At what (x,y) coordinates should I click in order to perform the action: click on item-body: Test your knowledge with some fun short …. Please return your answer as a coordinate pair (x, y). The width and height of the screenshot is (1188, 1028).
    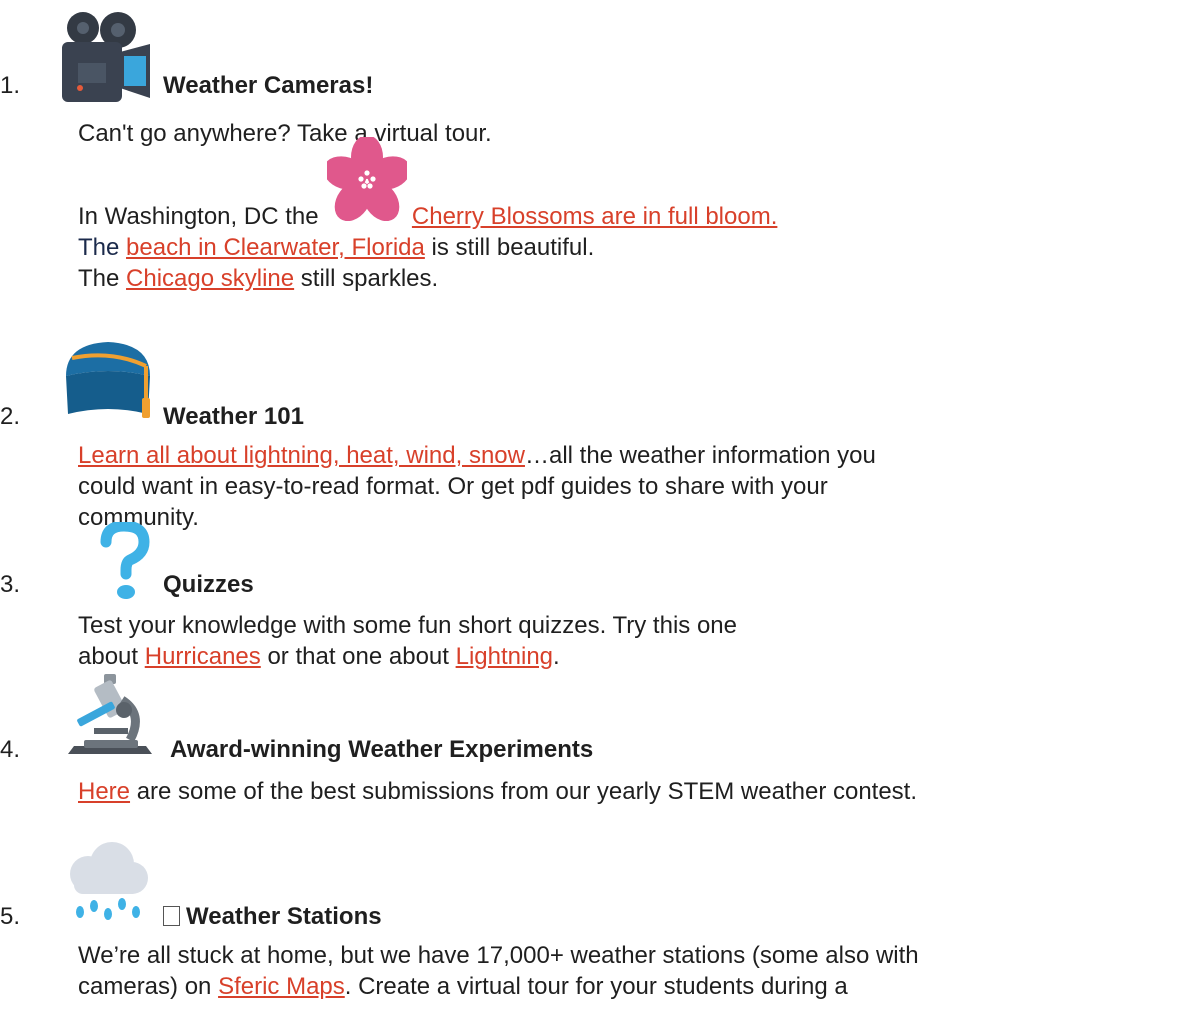
    Looking at the image, I should click on (407, 641).